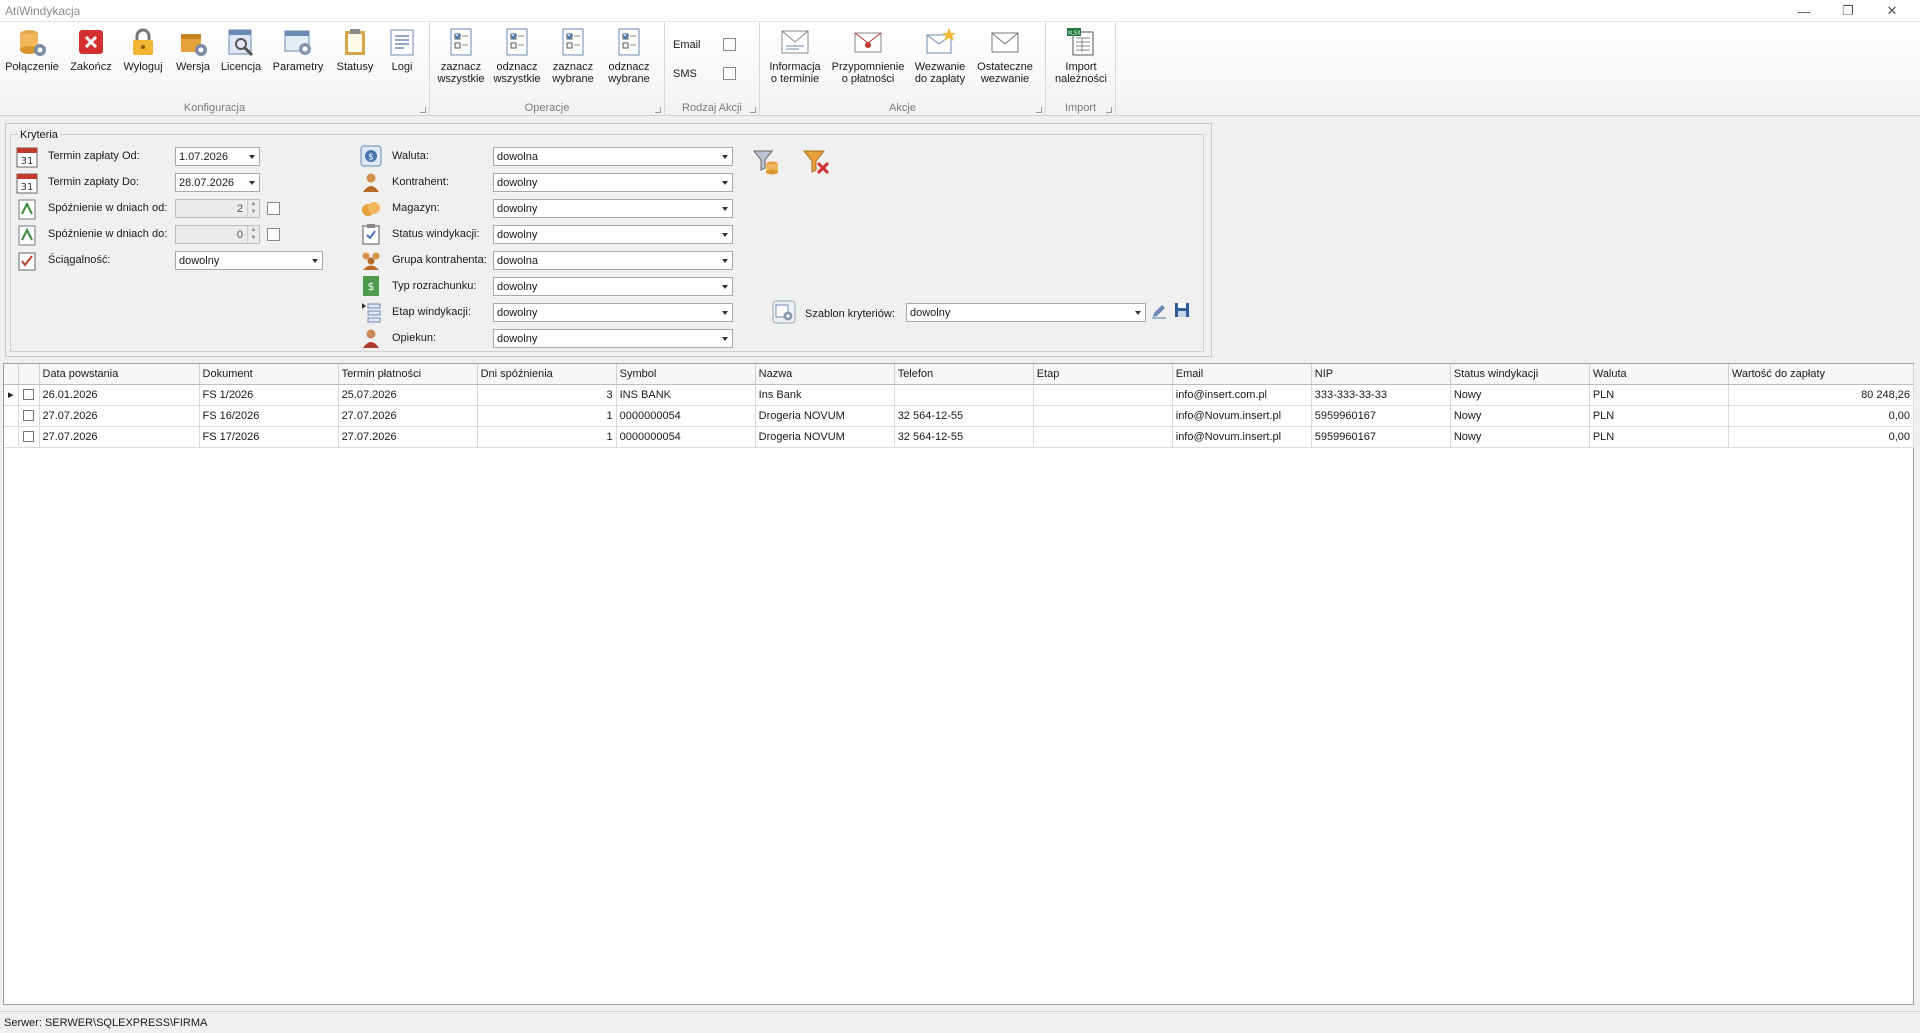 This screenshot has height=1033, width=1920. Describe the element at coordinates (91, 49) in the screenshot. I see `exit-button: Zakończ` at that location.